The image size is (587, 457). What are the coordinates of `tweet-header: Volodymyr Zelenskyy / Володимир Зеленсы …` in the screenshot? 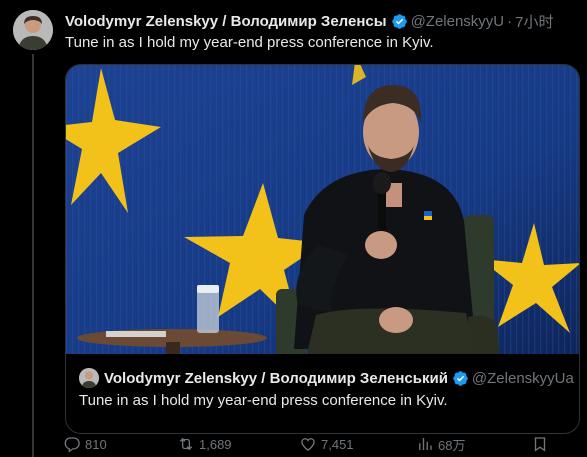 It's located at (309, 21).